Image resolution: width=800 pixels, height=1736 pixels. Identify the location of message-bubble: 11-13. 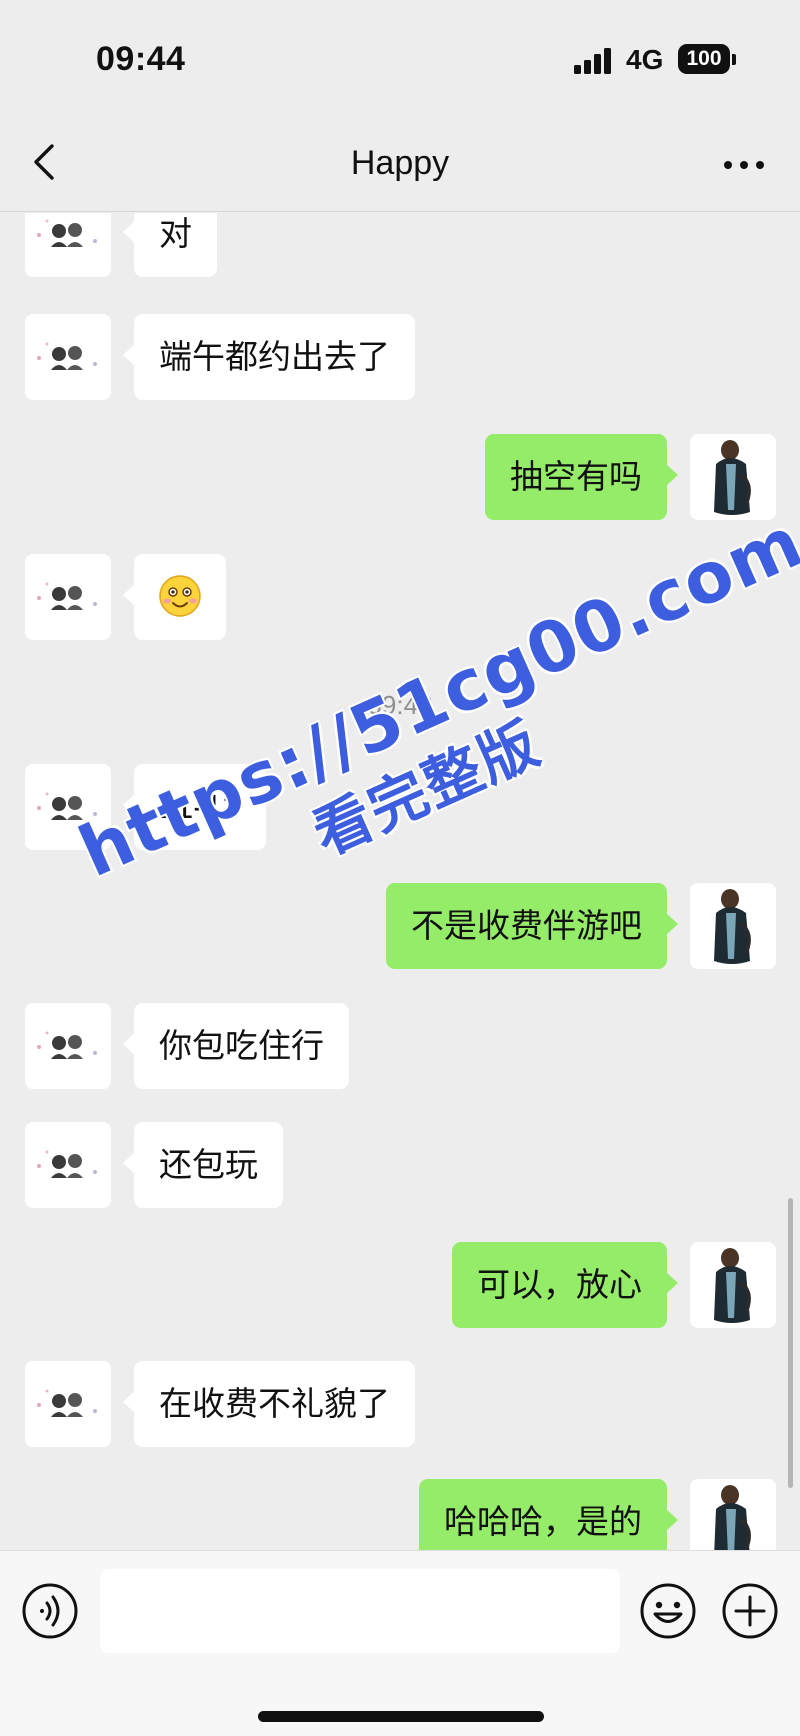
(194, 807).